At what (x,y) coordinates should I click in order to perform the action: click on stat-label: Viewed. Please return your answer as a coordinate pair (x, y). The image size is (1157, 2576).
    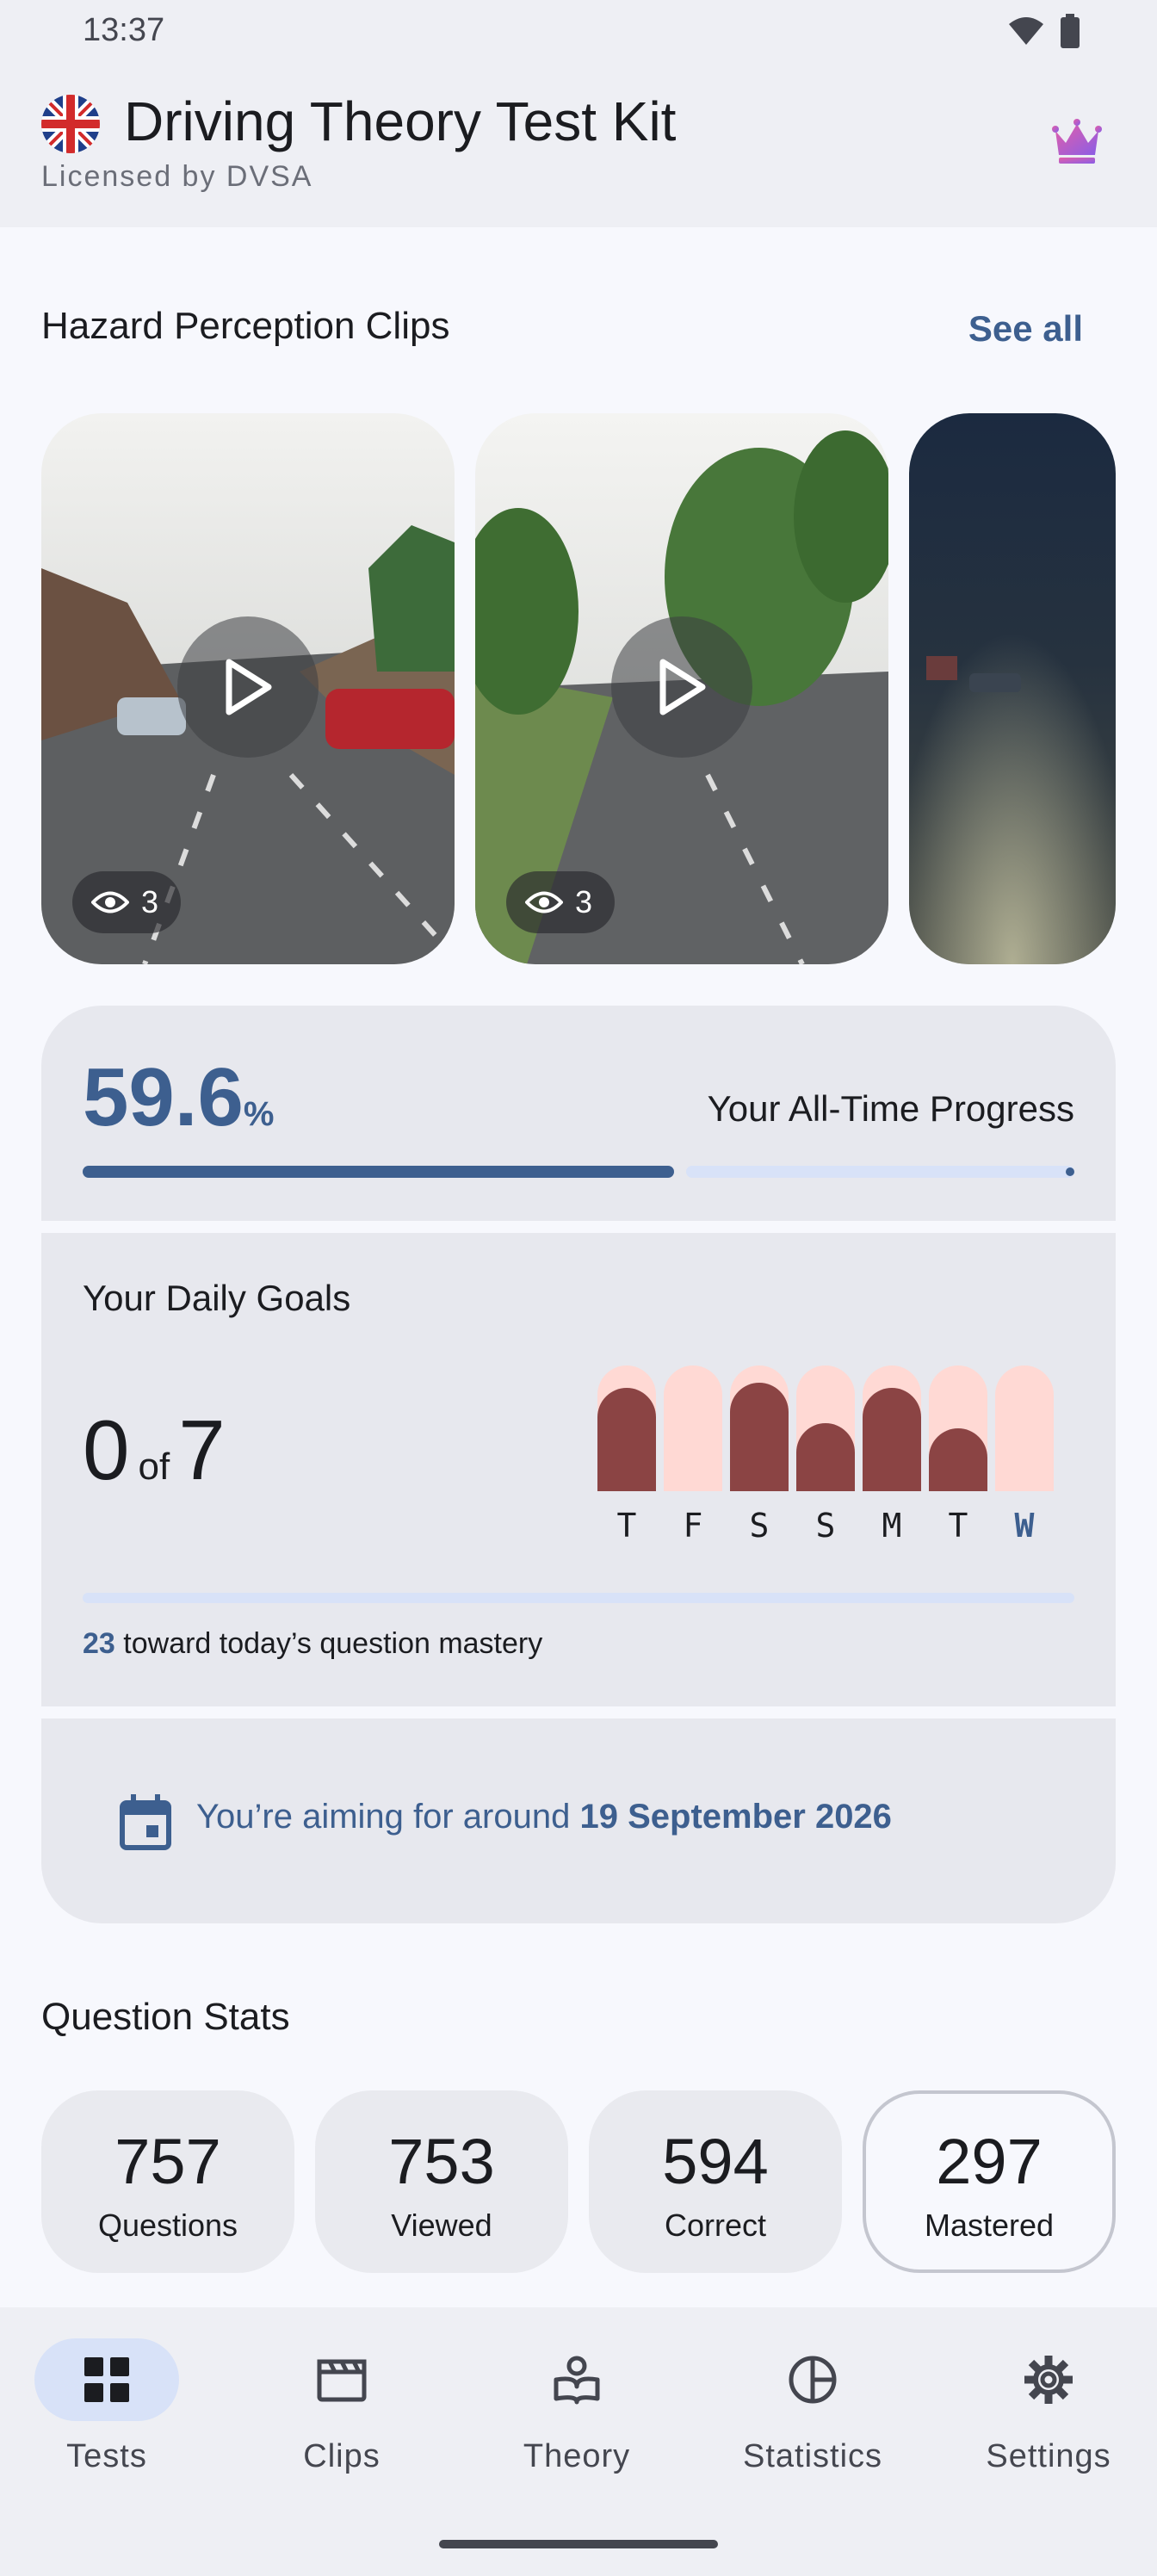
    Looking at the image, I should click on (441, 2225).